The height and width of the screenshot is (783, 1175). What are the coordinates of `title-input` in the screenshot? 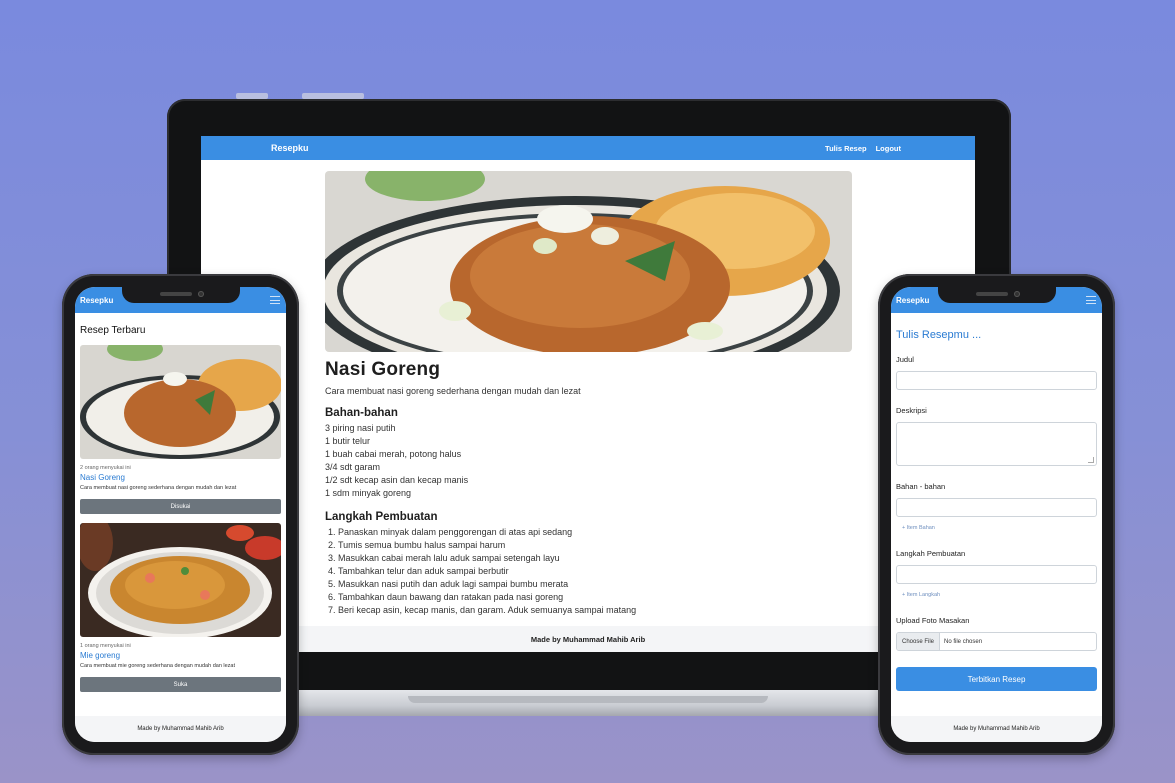 It's located at (996, 380).